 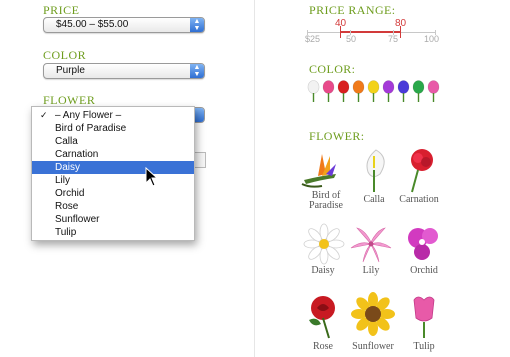 I want to click on menu-item-rose: Rose, so click(x=113, y=206).